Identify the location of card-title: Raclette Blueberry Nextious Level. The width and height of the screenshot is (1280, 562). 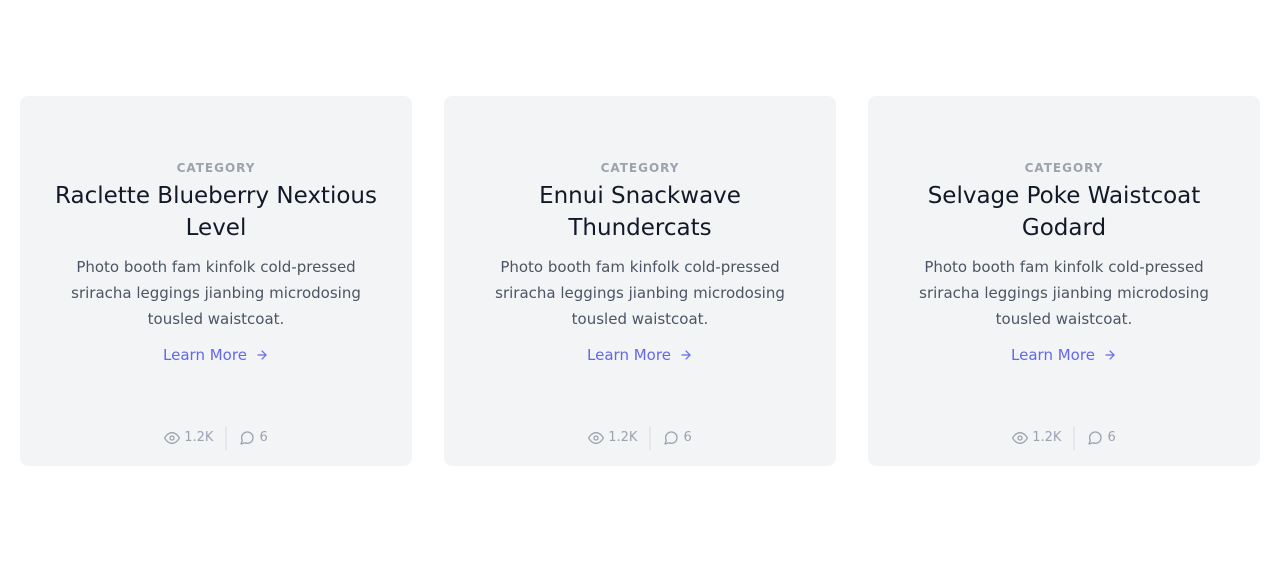
(216, 212).